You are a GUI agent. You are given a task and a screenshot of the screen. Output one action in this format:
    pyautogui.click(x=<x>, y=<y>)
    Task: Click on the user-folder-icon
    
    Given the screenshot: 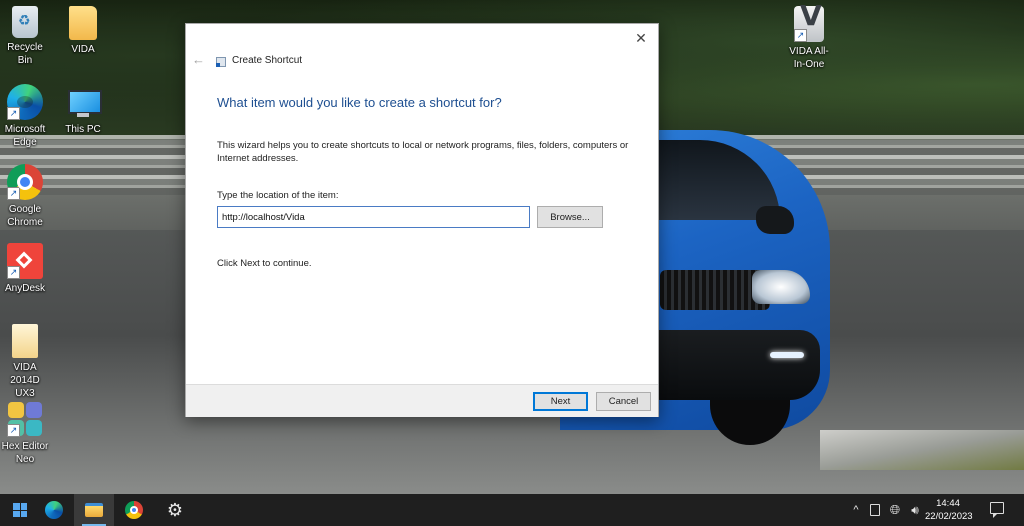 What is the action you would take?
    pyautogui.click(x=83, y=23)
    